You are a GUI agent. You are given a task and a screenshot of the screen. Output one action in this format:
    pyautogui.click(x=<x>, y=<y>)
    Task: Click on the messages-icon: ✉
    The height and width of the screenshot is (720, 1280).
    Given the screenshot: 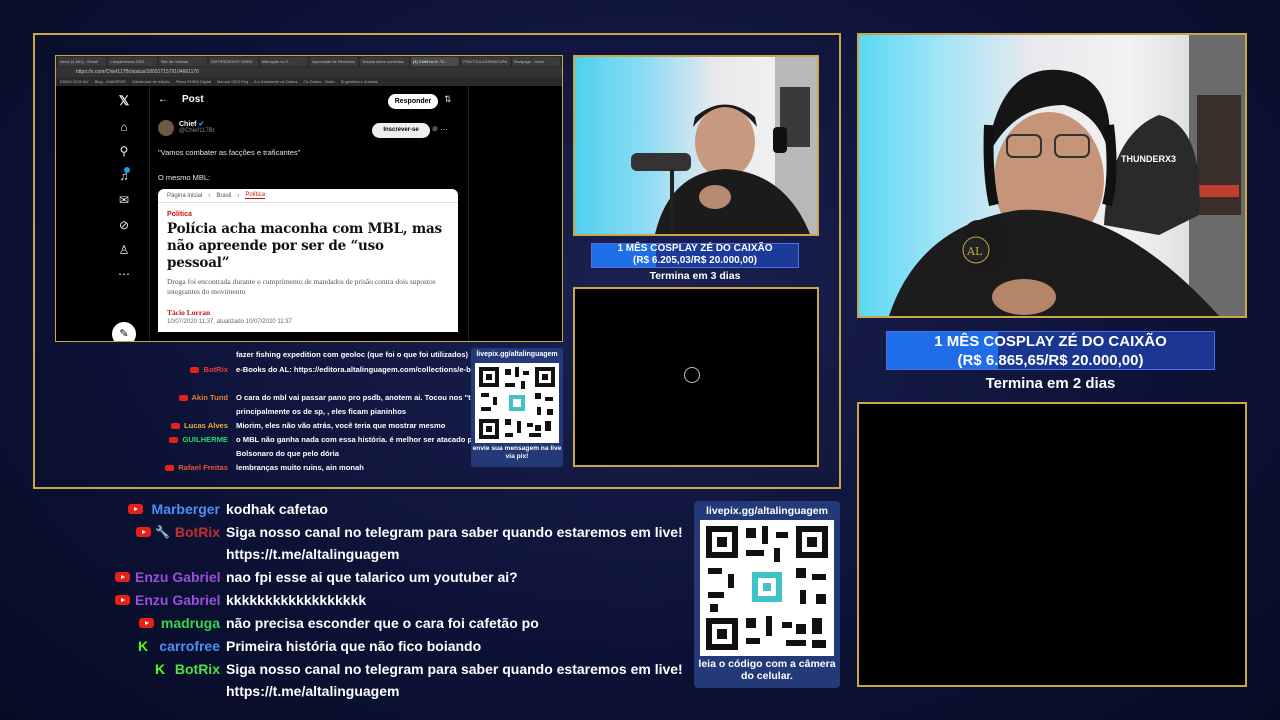 What is the action you would take?
    pyautogui.click(x=124, y=200)
    